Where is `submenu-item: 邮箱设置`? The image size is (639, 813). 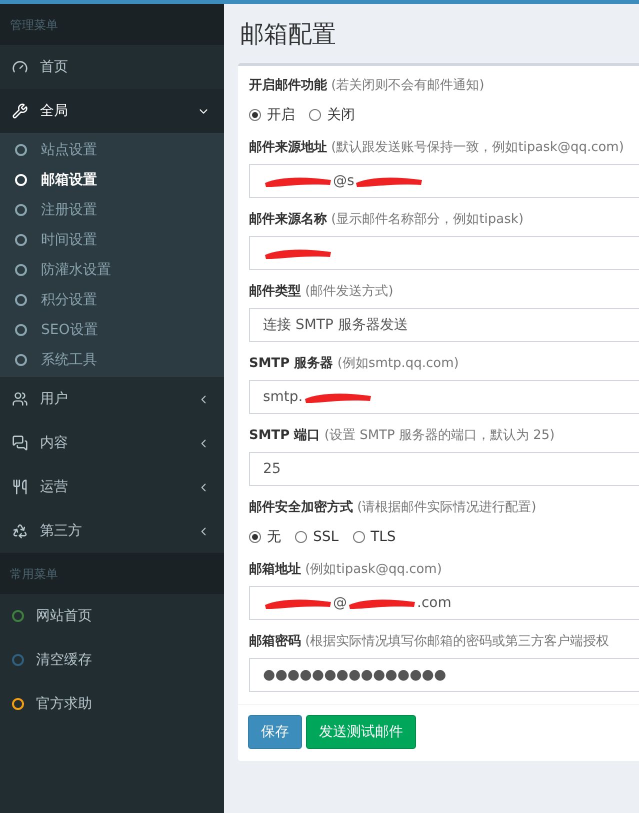
submenu-item: 邮箱设置 is located at coordinates (112, 180).